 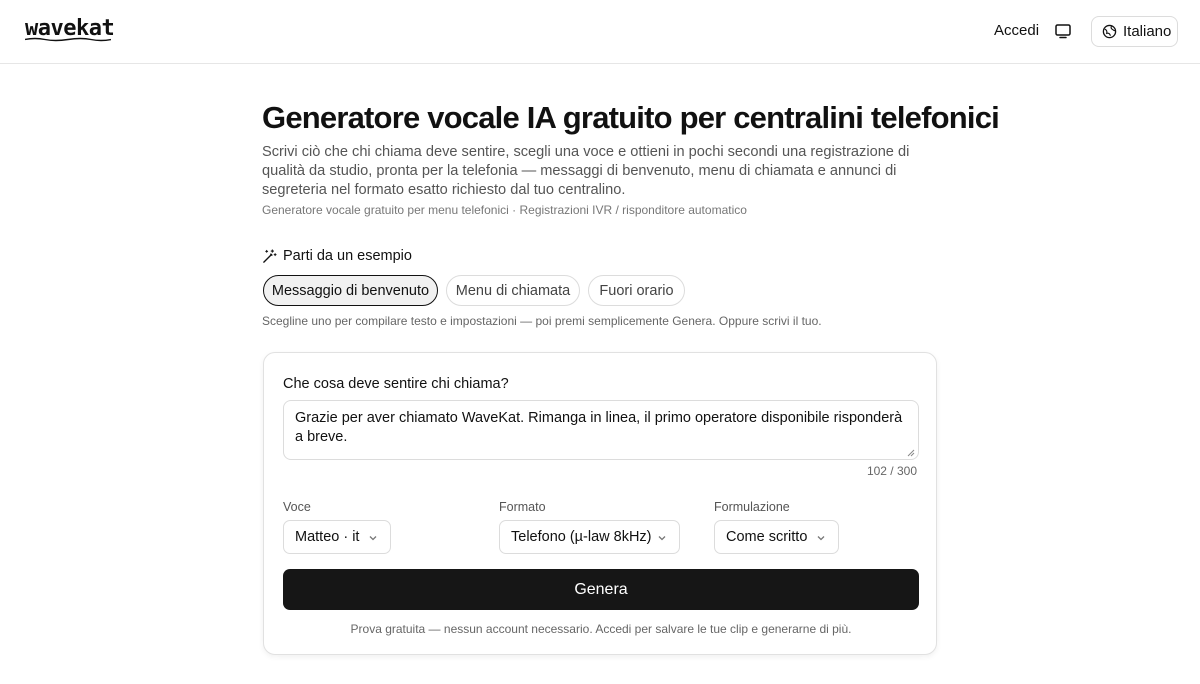 I want to click on example-chip-after-hours: Fuori orario, so click(x=636, y=290).